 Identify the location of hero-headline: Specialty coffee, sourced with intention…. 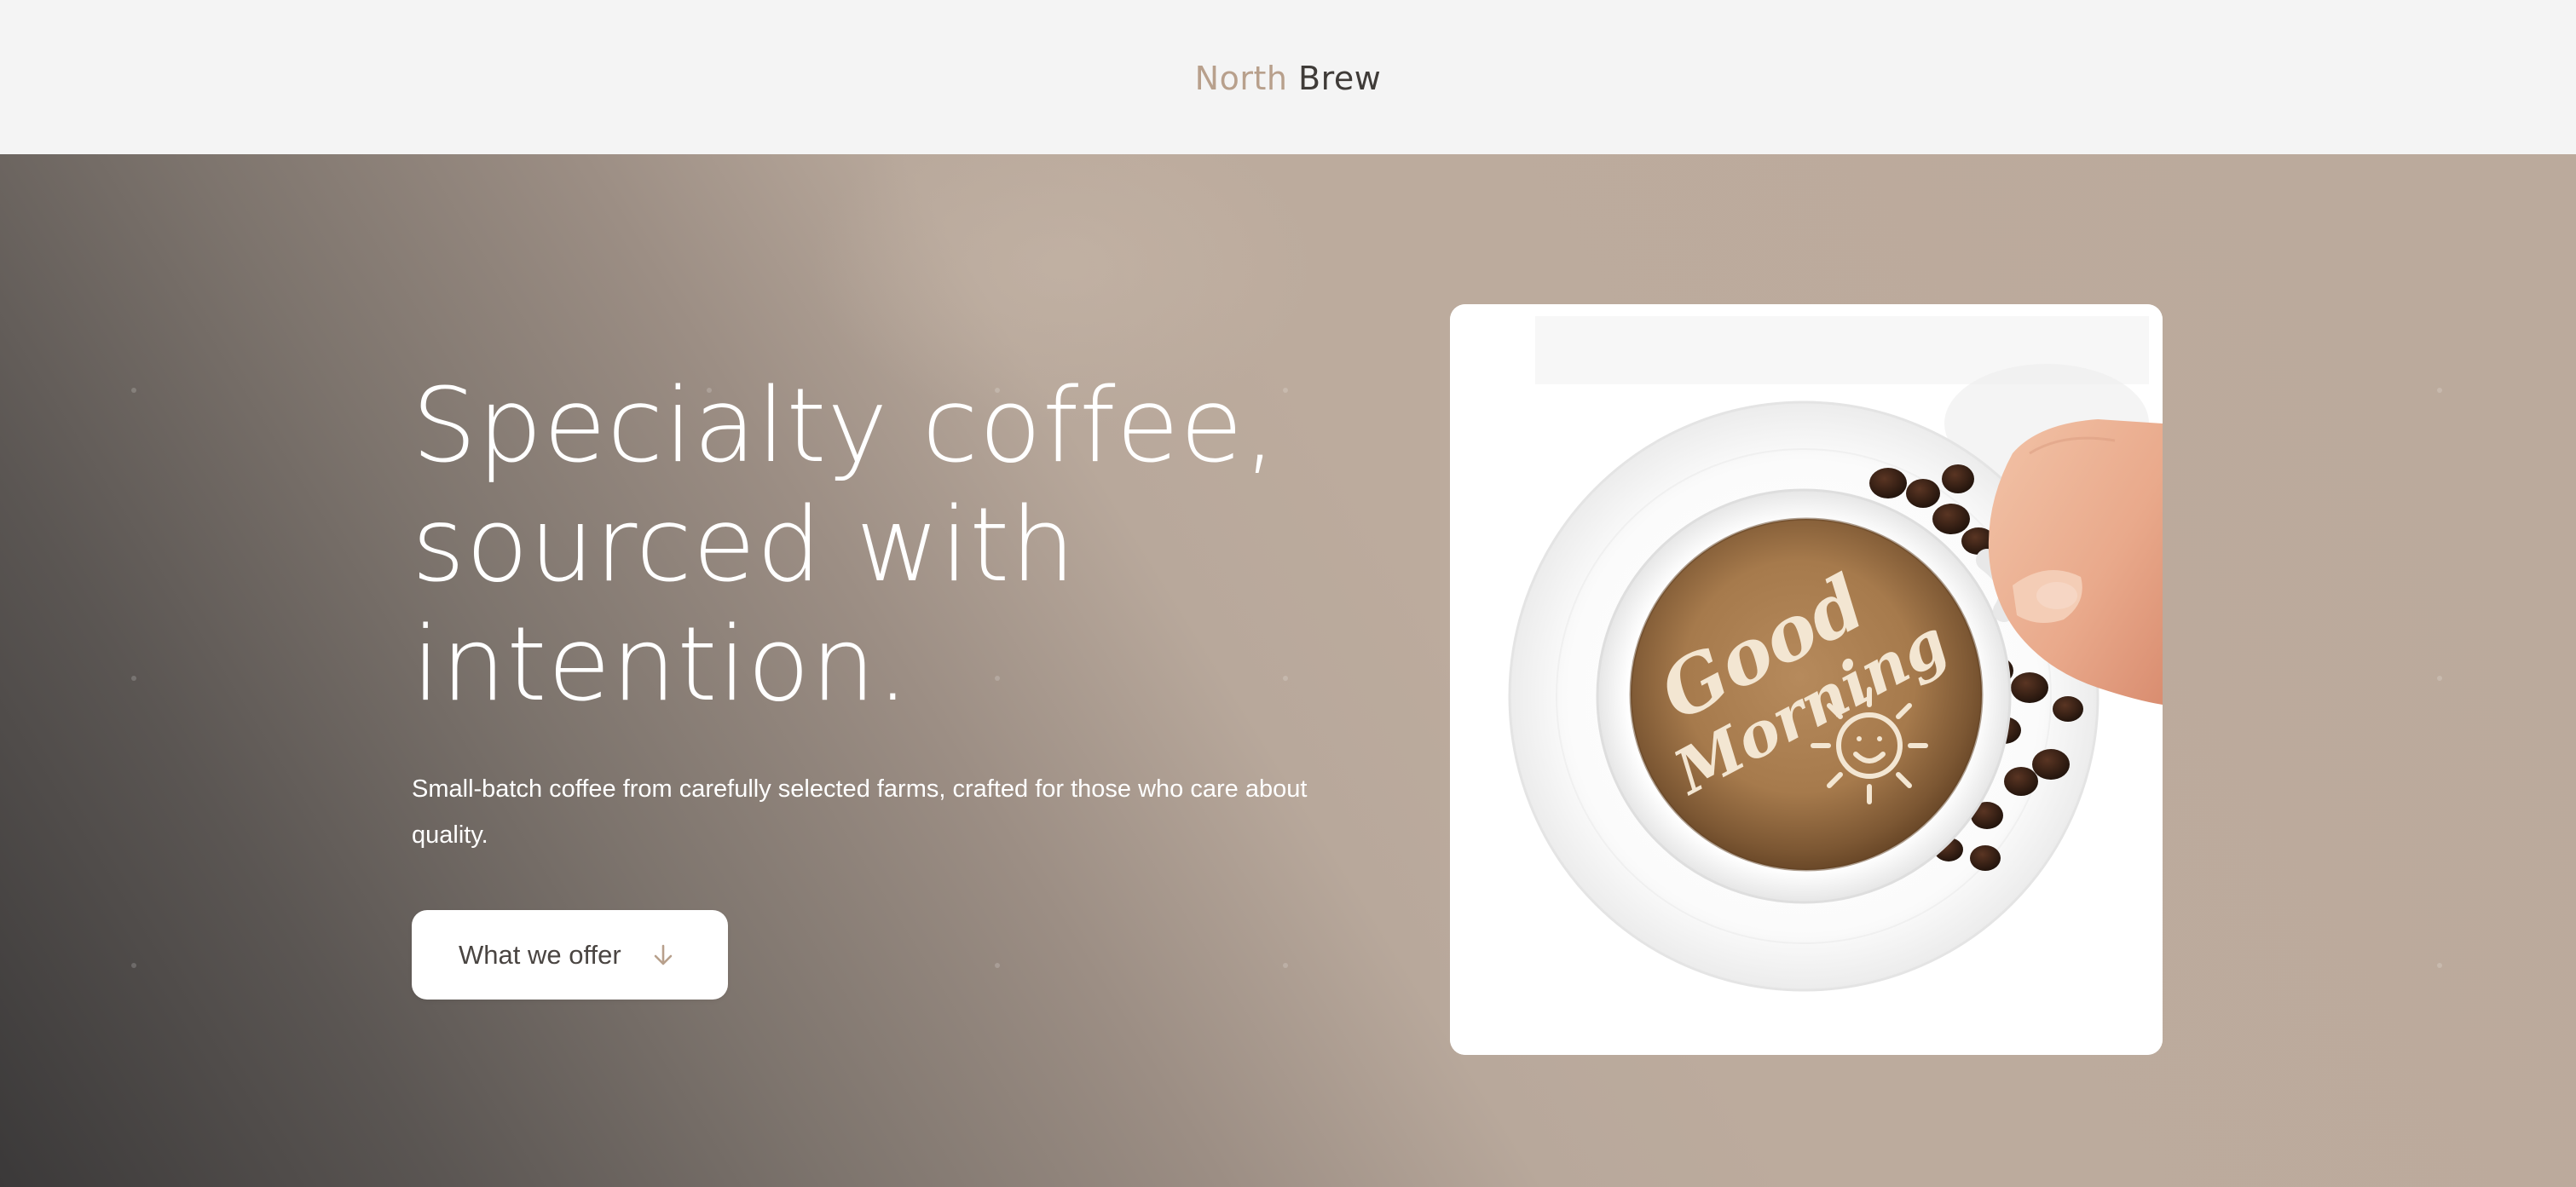
(880, 546).